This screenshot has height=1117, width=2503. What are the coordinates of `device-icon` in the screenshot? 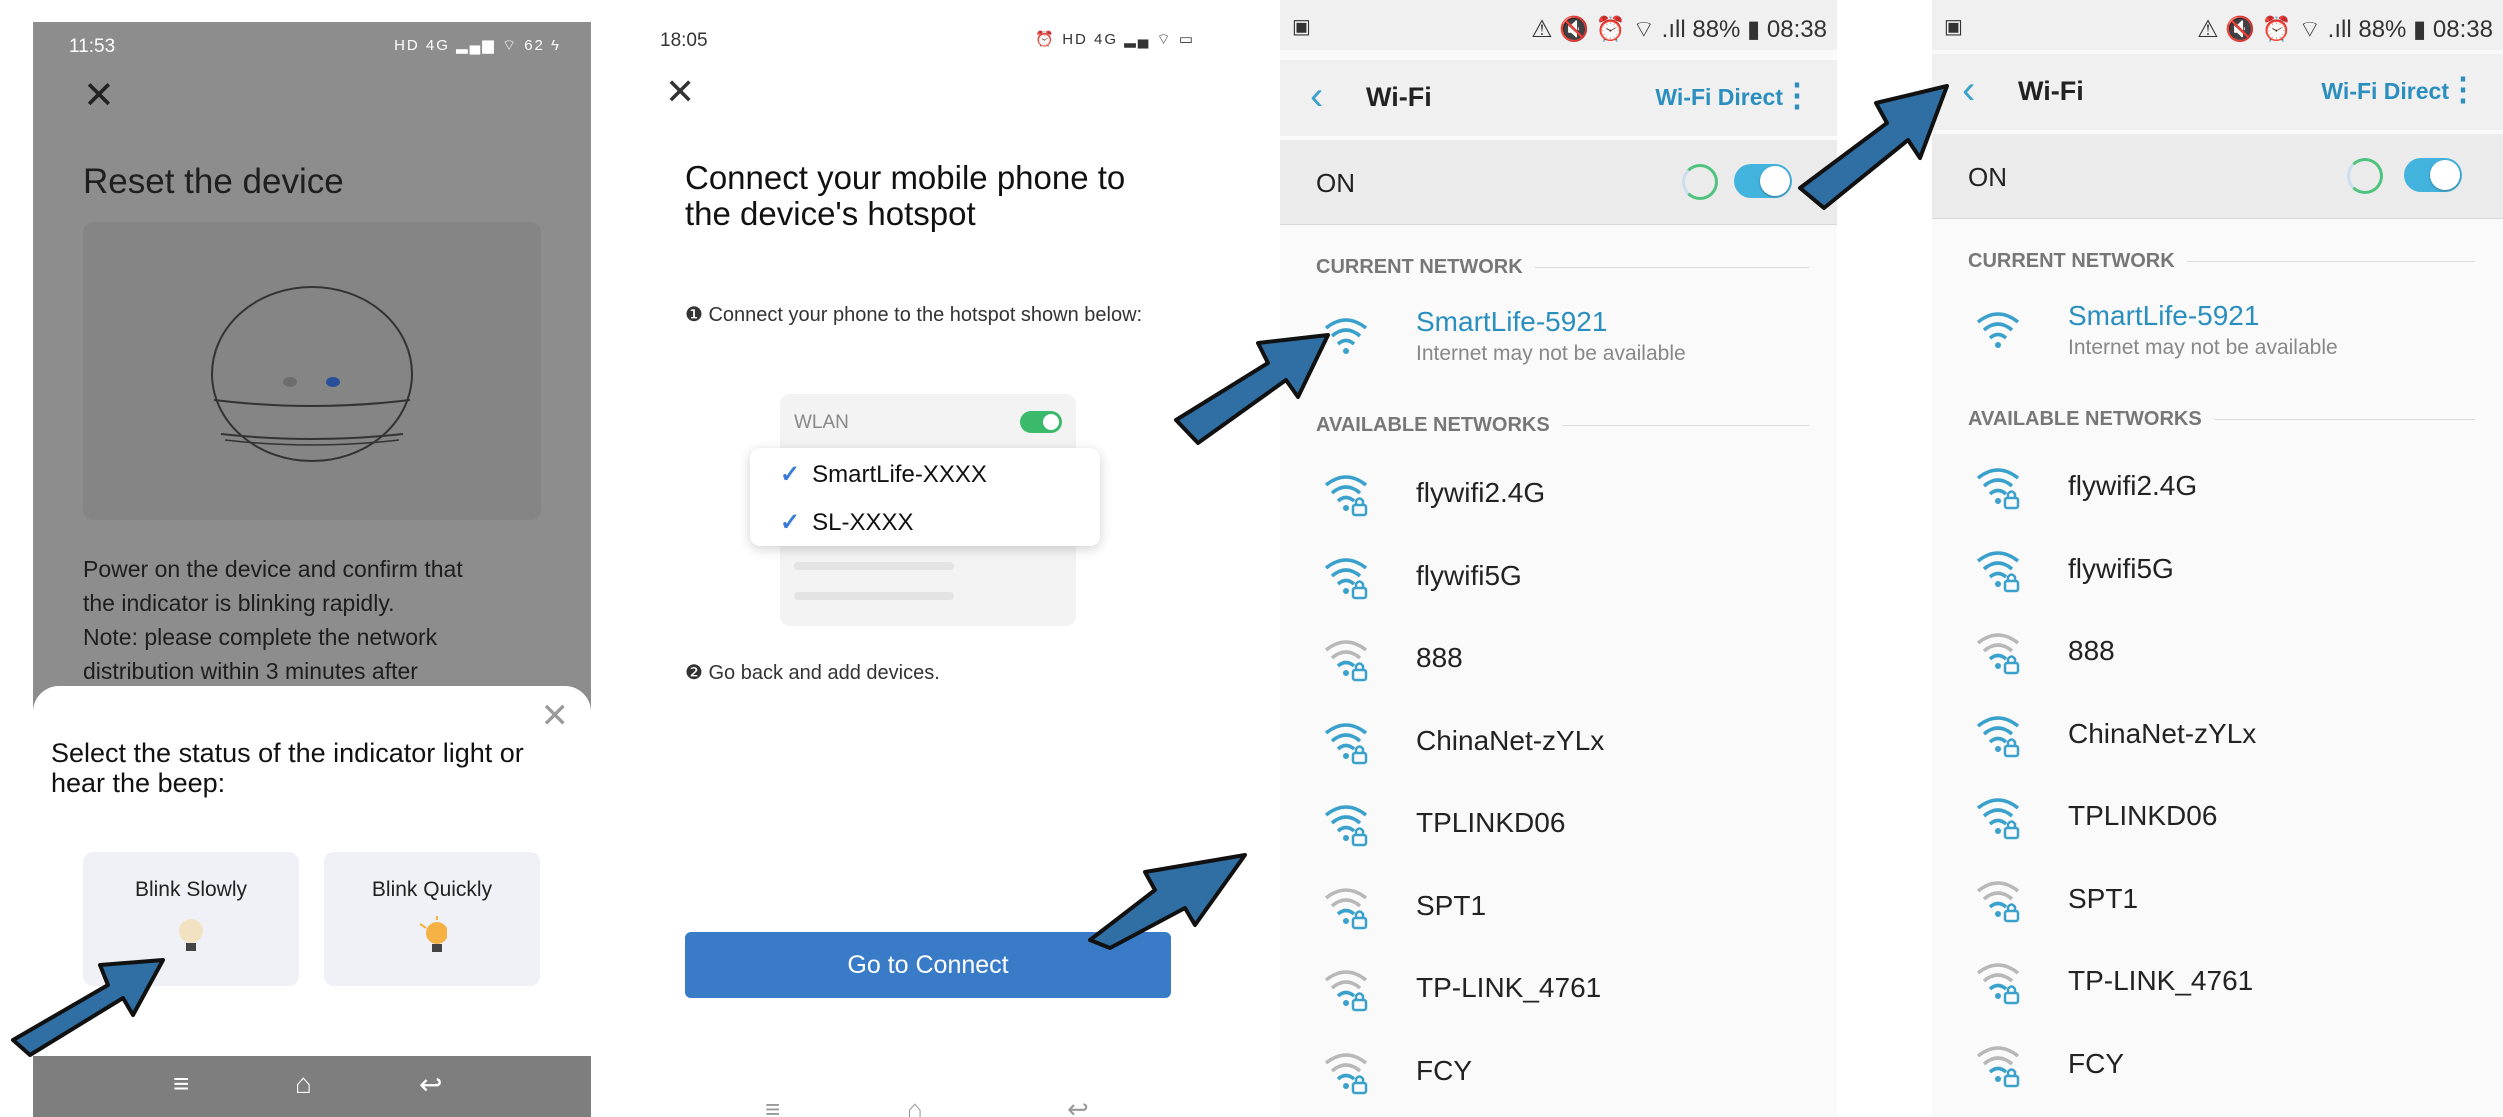 It's located at (312, 374).